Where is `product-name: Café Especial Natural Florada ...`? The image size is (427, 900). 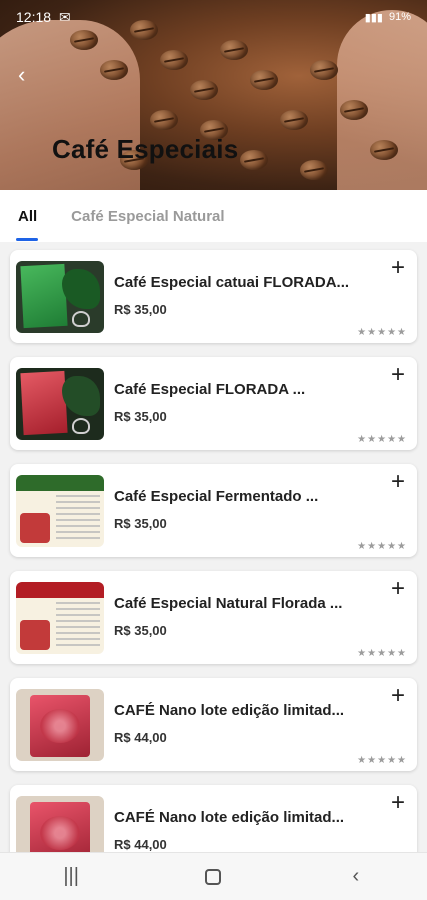 product-name: Café Especial Natural Florada ... is located at coordinates (228, 603).